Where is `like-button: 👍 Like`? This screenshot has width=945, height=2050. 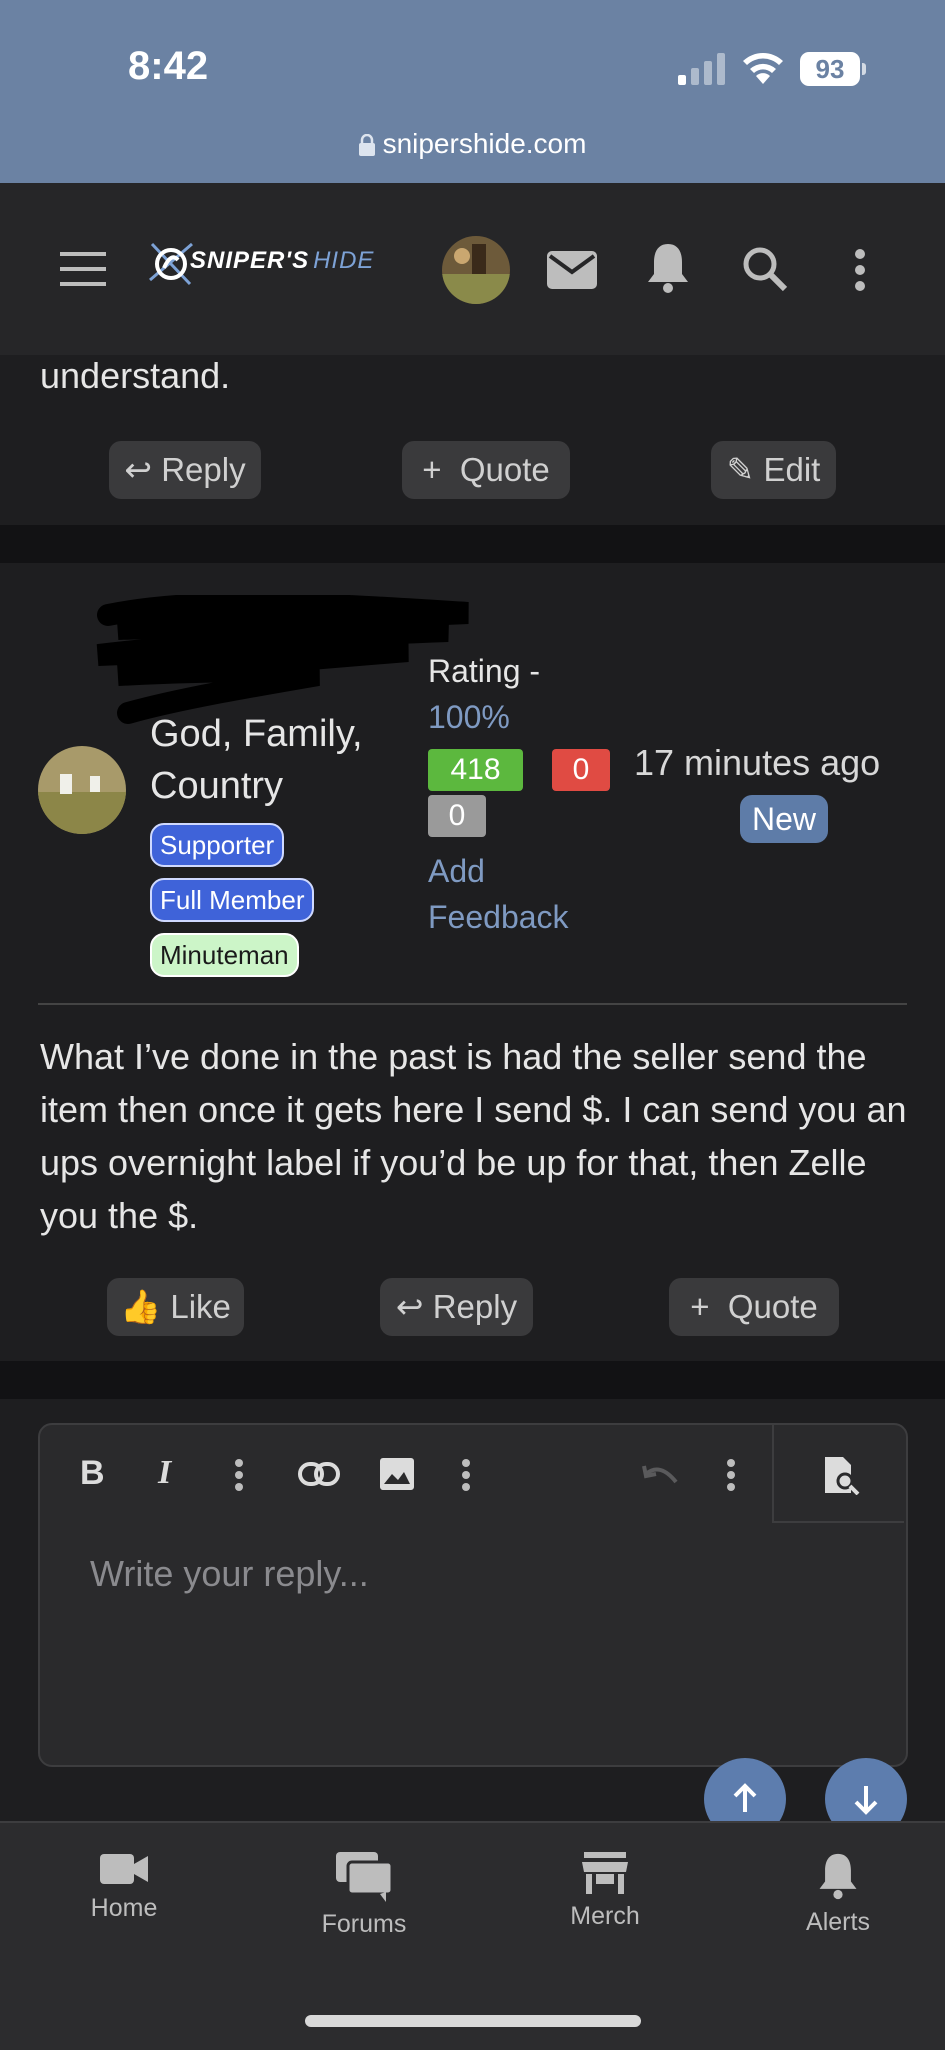 like-button: 👍 Like is located at coordinates (175, 1307).